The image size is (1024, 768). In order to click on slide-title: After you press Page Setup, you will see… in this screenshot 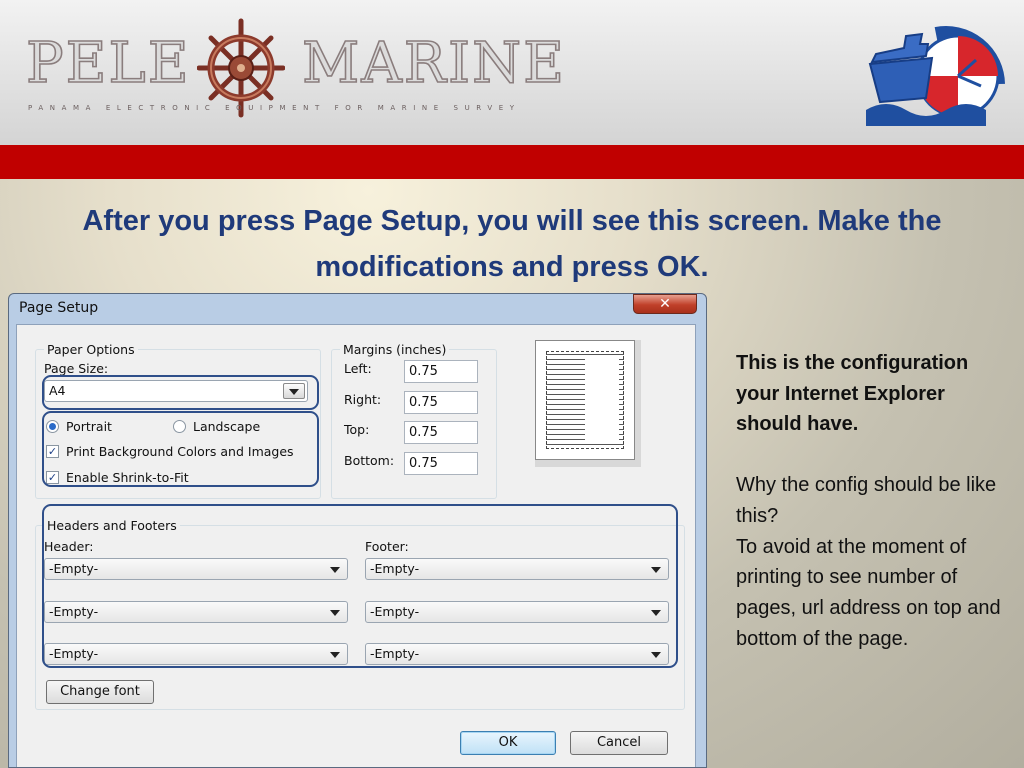, I will do `click(512, 244)`.